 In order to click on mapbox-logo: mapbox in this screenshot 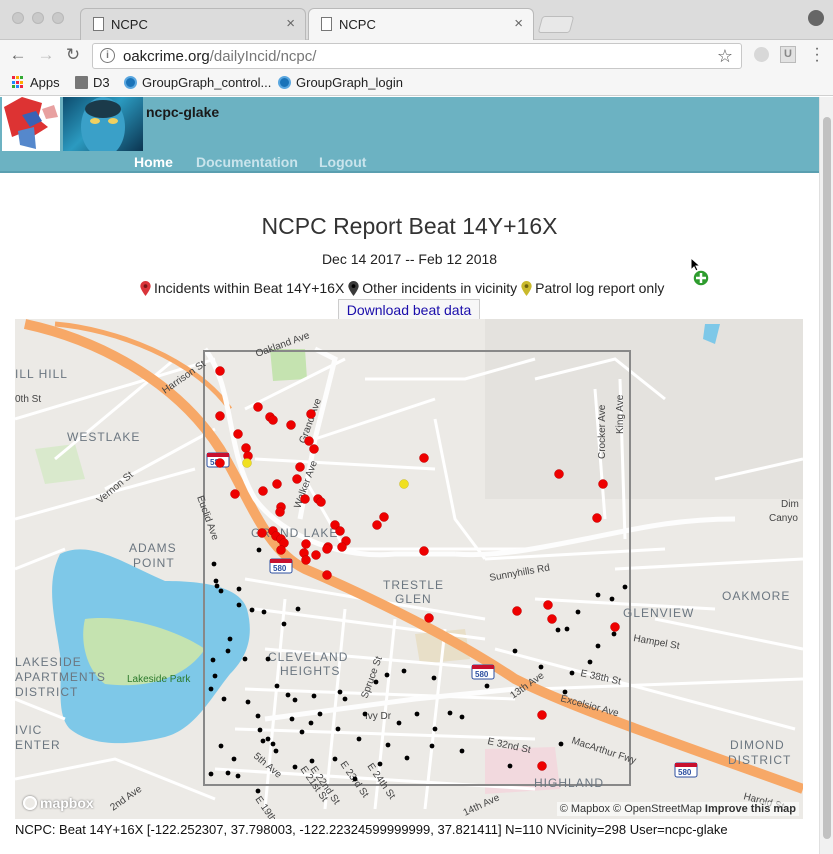, I will do `click(58, 803)`.